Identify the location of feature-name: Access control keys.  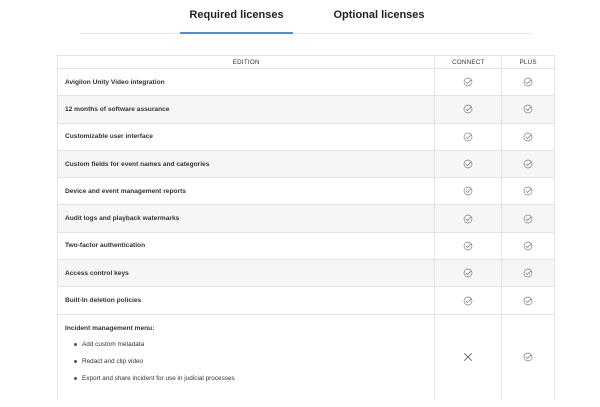
(97, 273).